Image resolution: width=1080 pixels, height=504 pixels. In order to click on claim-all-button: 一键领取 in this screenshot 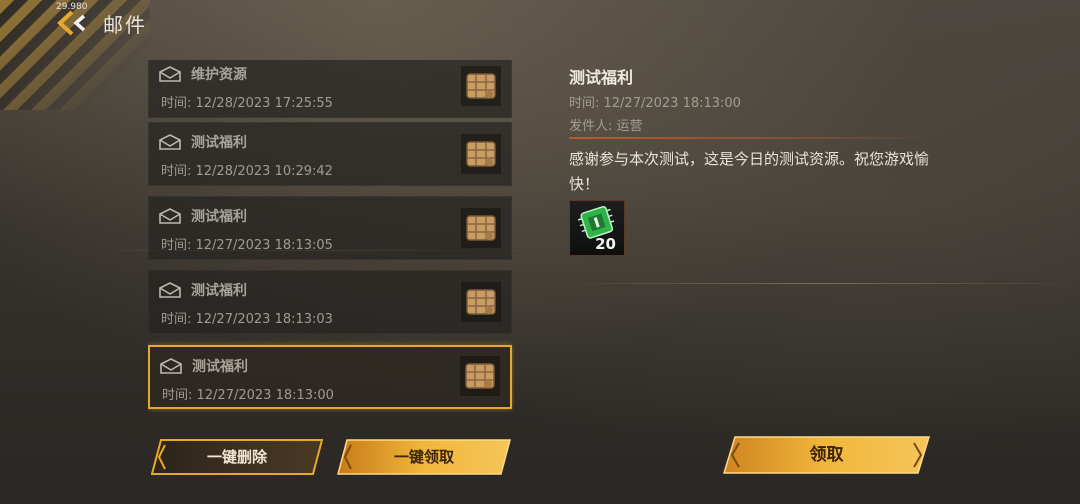, I will do `click(424, 457)`.